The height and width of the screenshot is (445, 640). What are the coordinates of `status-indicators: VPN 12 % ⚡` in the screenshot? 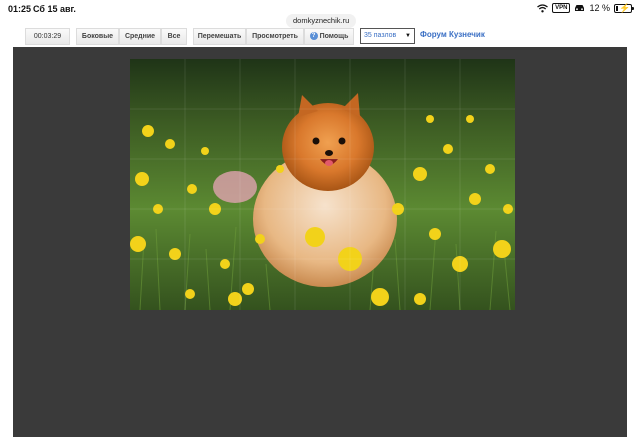 It's located at (585, 7).